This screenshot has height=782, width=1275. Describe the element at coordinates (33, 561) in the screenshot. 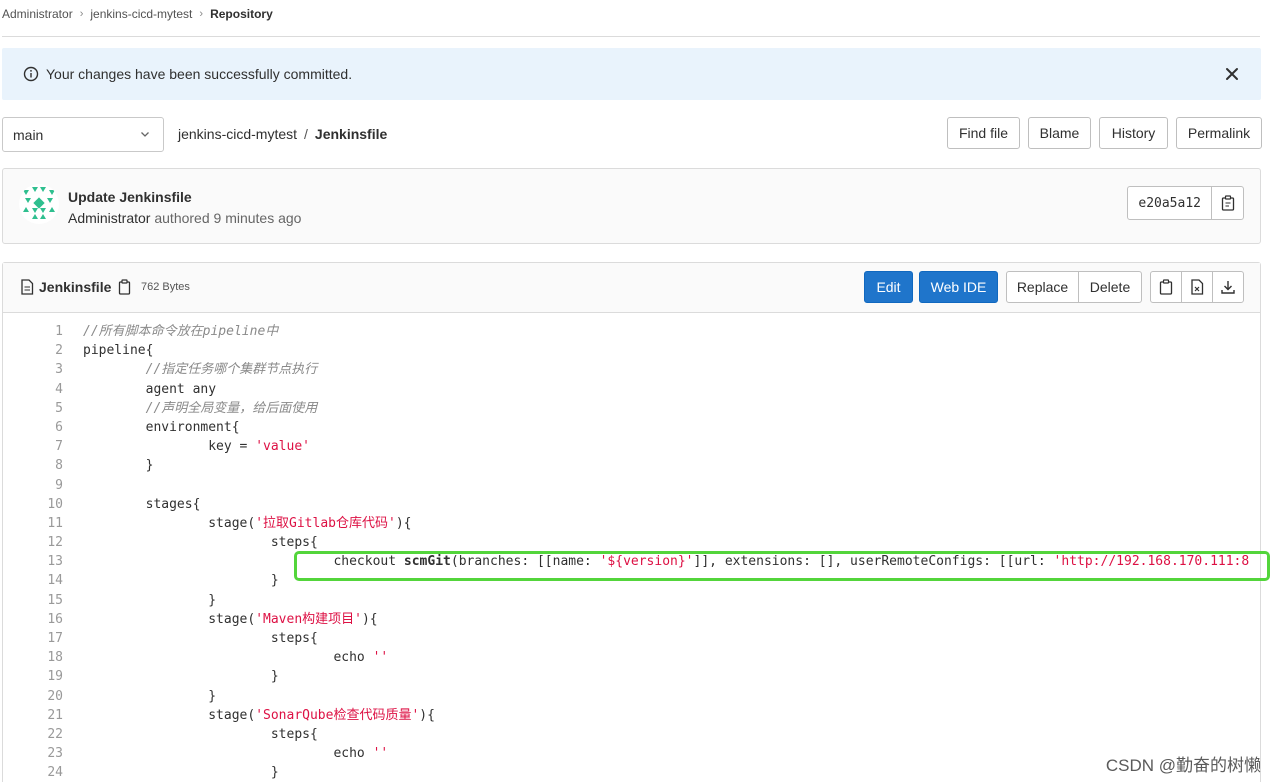

I see `line-number: 13` at that location.